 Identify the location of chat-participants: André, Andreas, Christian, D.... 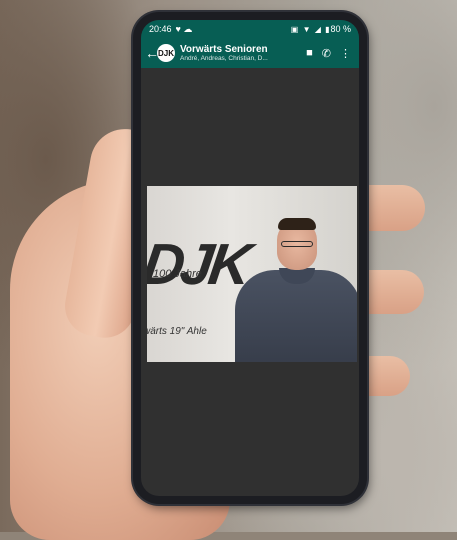
(224, 58).